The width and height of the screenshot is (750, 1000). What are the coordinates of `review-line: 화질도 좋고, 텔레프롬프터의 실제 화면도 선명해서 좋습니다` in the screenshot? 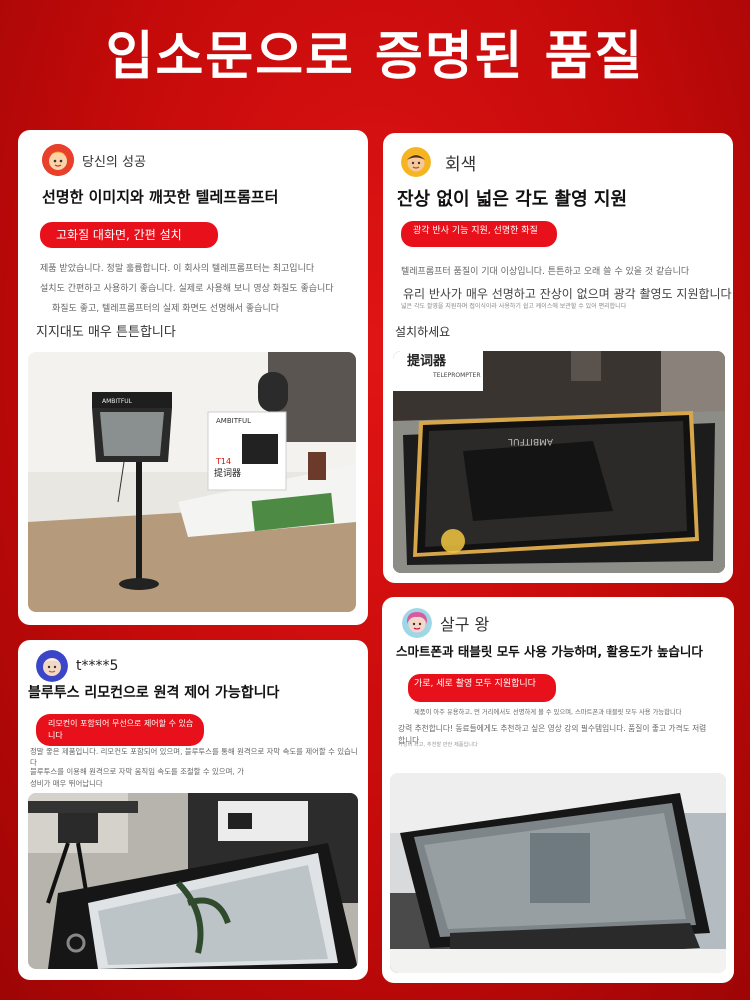 It's located at (166, 309).